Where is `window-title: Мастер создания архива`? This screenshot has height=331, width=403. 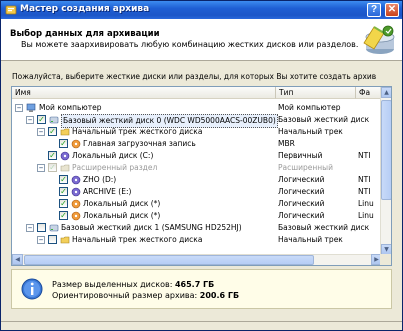 window-title: Мастер создания архива is located at coordinates (85, 9).